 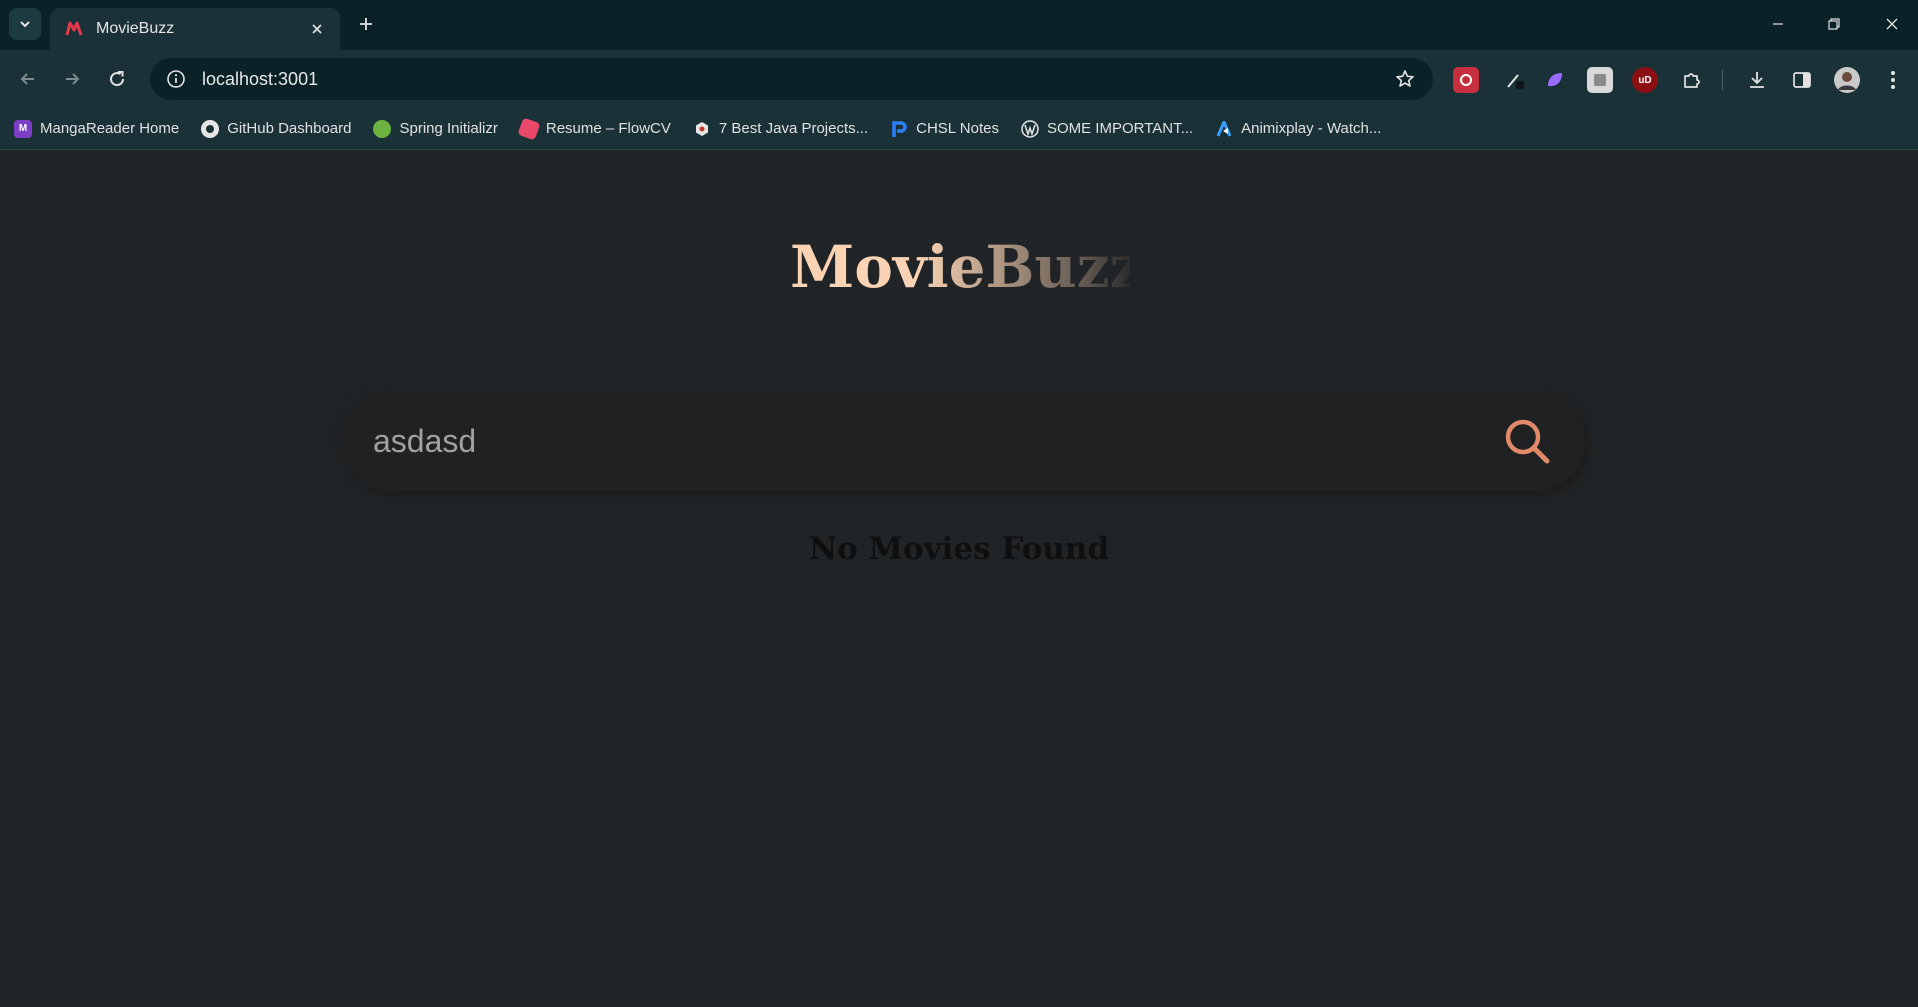 I want to click on bookmark-item: M MangaReader Home, so click(x=97, y=128).